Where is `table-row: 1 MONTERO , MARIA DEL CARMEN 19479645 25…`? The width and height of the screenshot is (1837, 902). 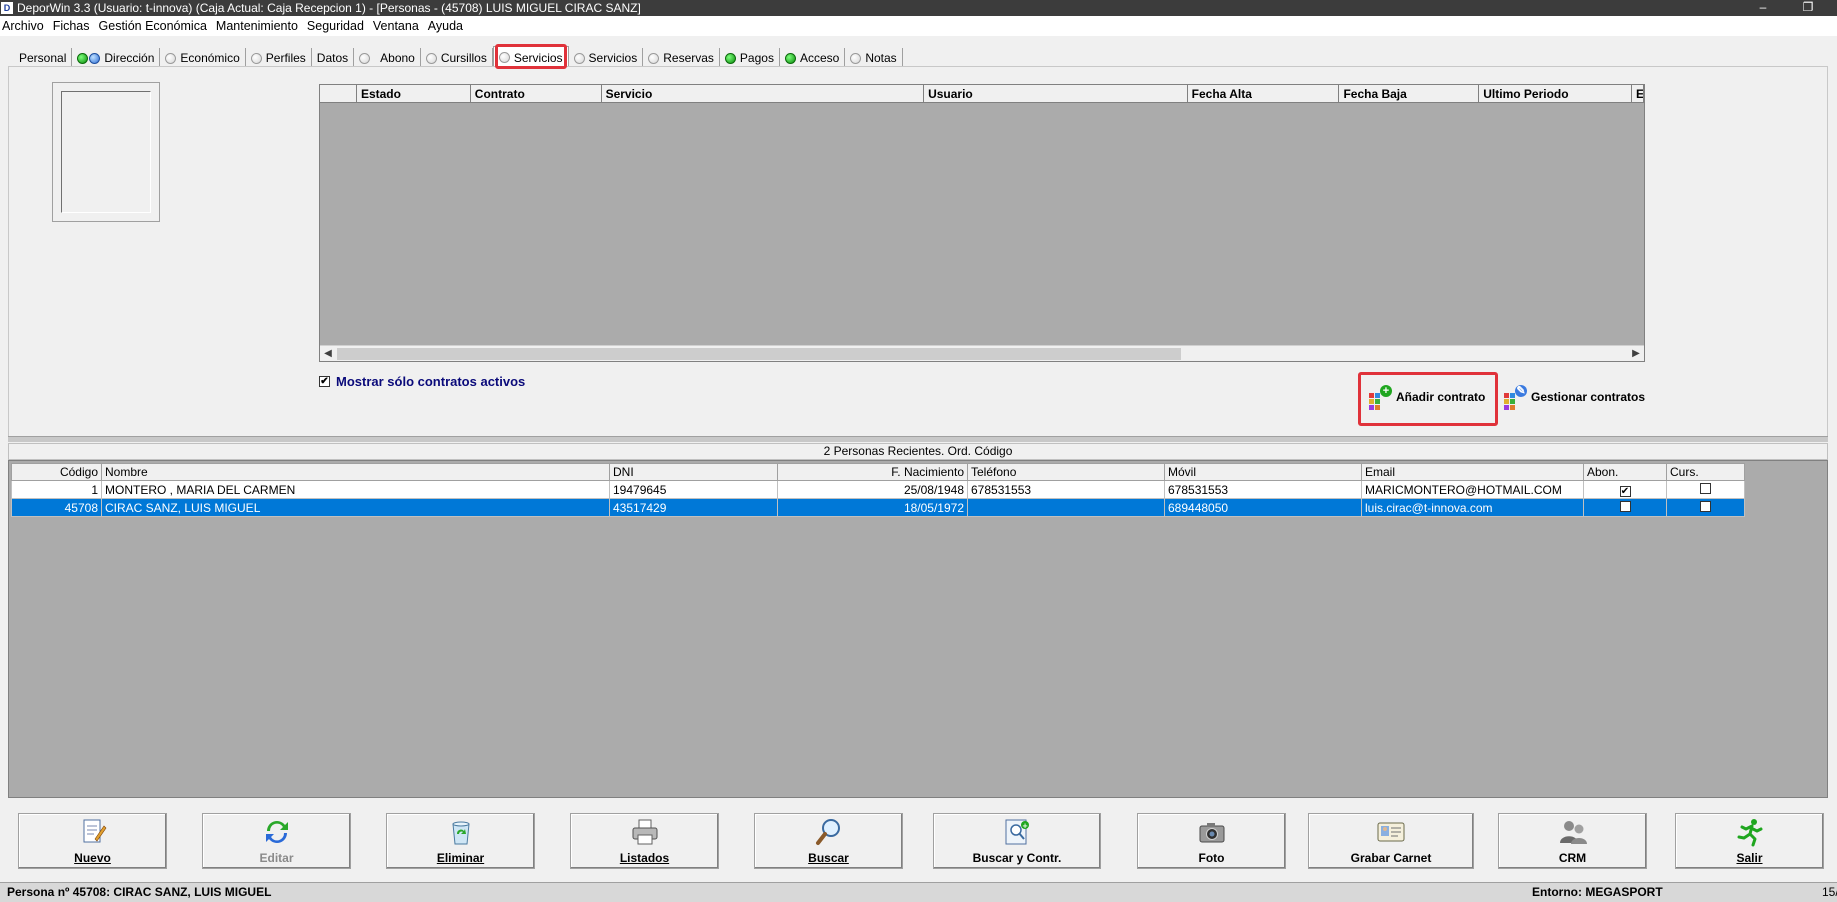 table-row: 1 MONTERO , MARIA DEL CARMEN 19479645 25… is located at coordinates (878, 489).